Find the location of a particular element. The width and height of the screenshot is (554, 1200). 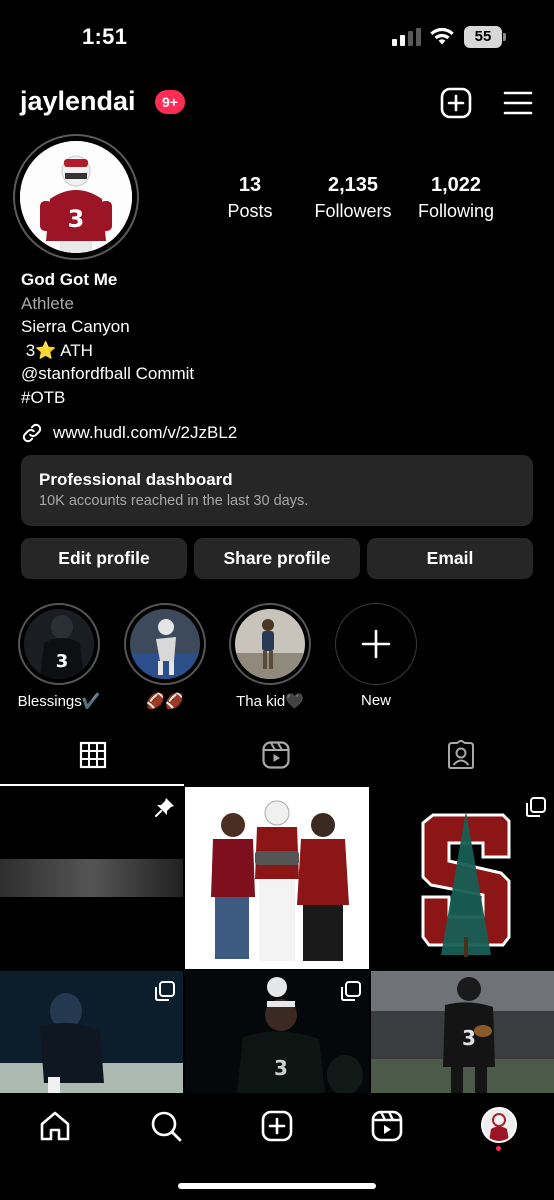

hamburger-menu-icon is located at coordinates (518, 103).